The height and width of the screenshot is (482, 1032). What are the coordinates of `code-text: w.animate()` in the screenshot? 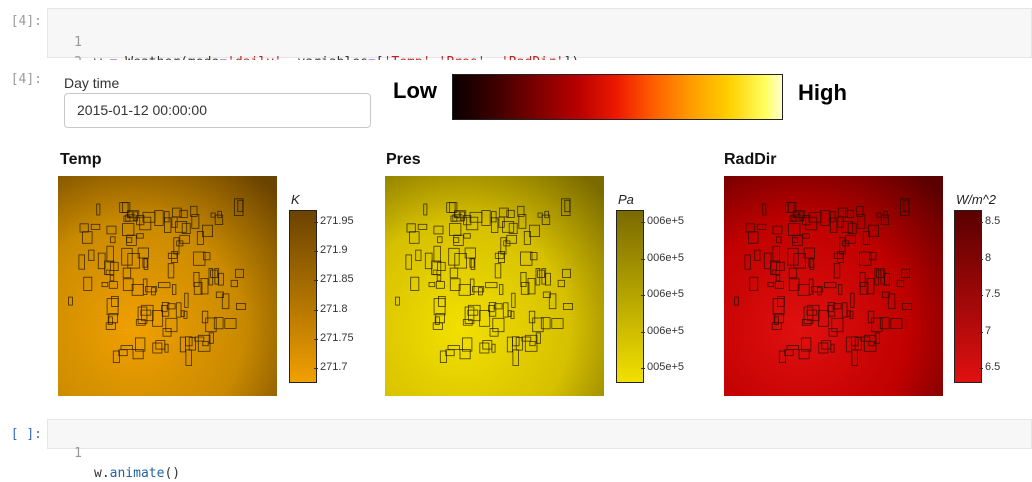 It's located at (137, 473).